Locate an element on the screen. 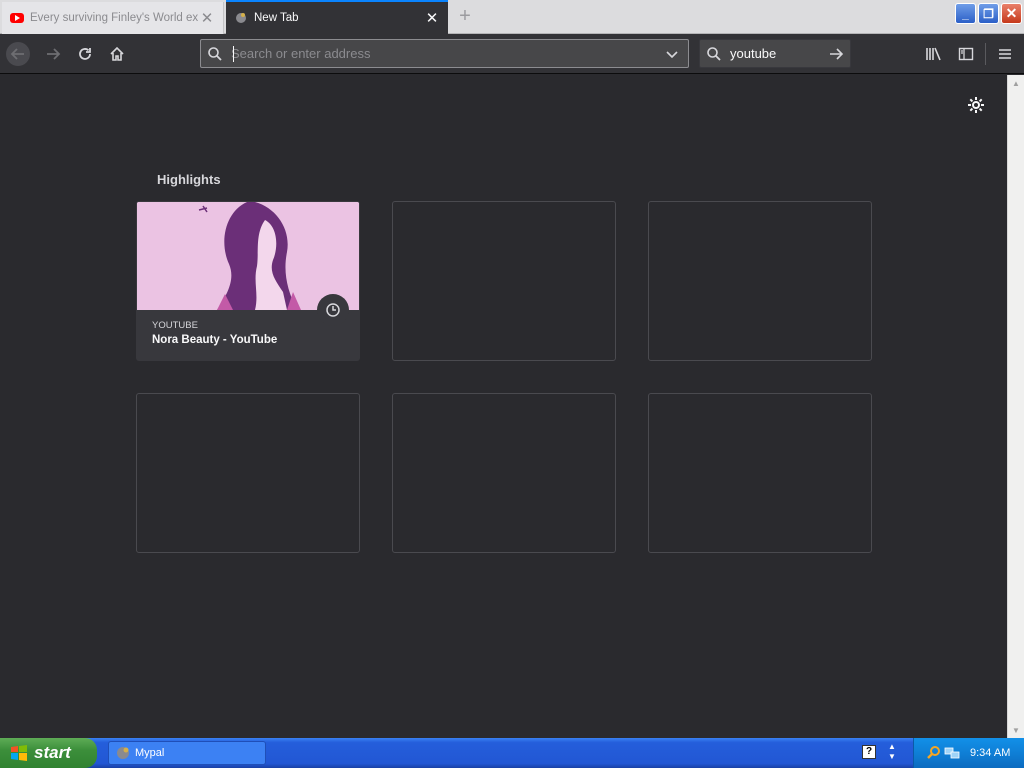  restore-button: ❐ is located at coordinates (988, 13).